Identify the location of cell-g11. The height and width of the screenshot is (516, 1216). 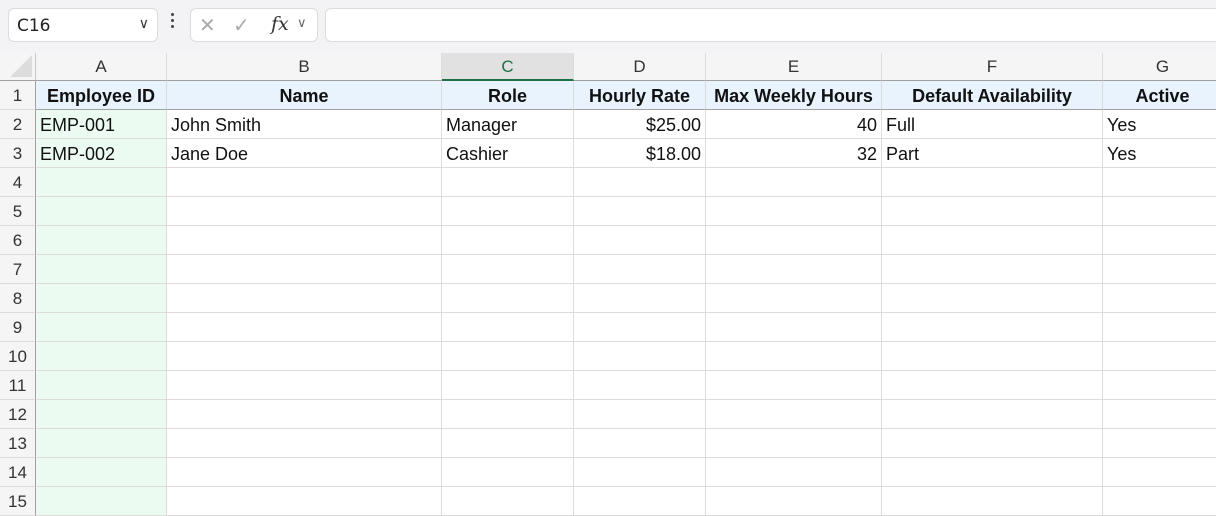
(1159, 385).